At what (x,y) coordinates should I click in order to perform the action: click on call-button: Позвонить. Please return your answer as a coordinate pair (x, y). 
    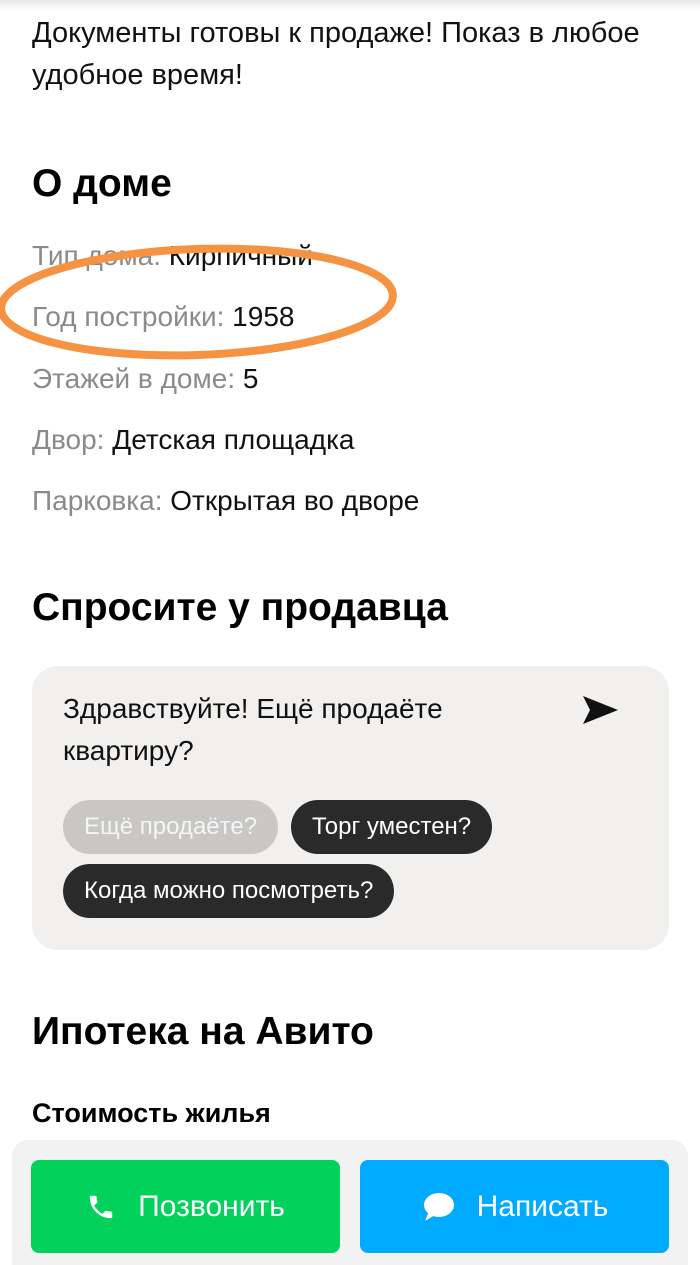
    Looking at the image, I should click on (185, 1206).